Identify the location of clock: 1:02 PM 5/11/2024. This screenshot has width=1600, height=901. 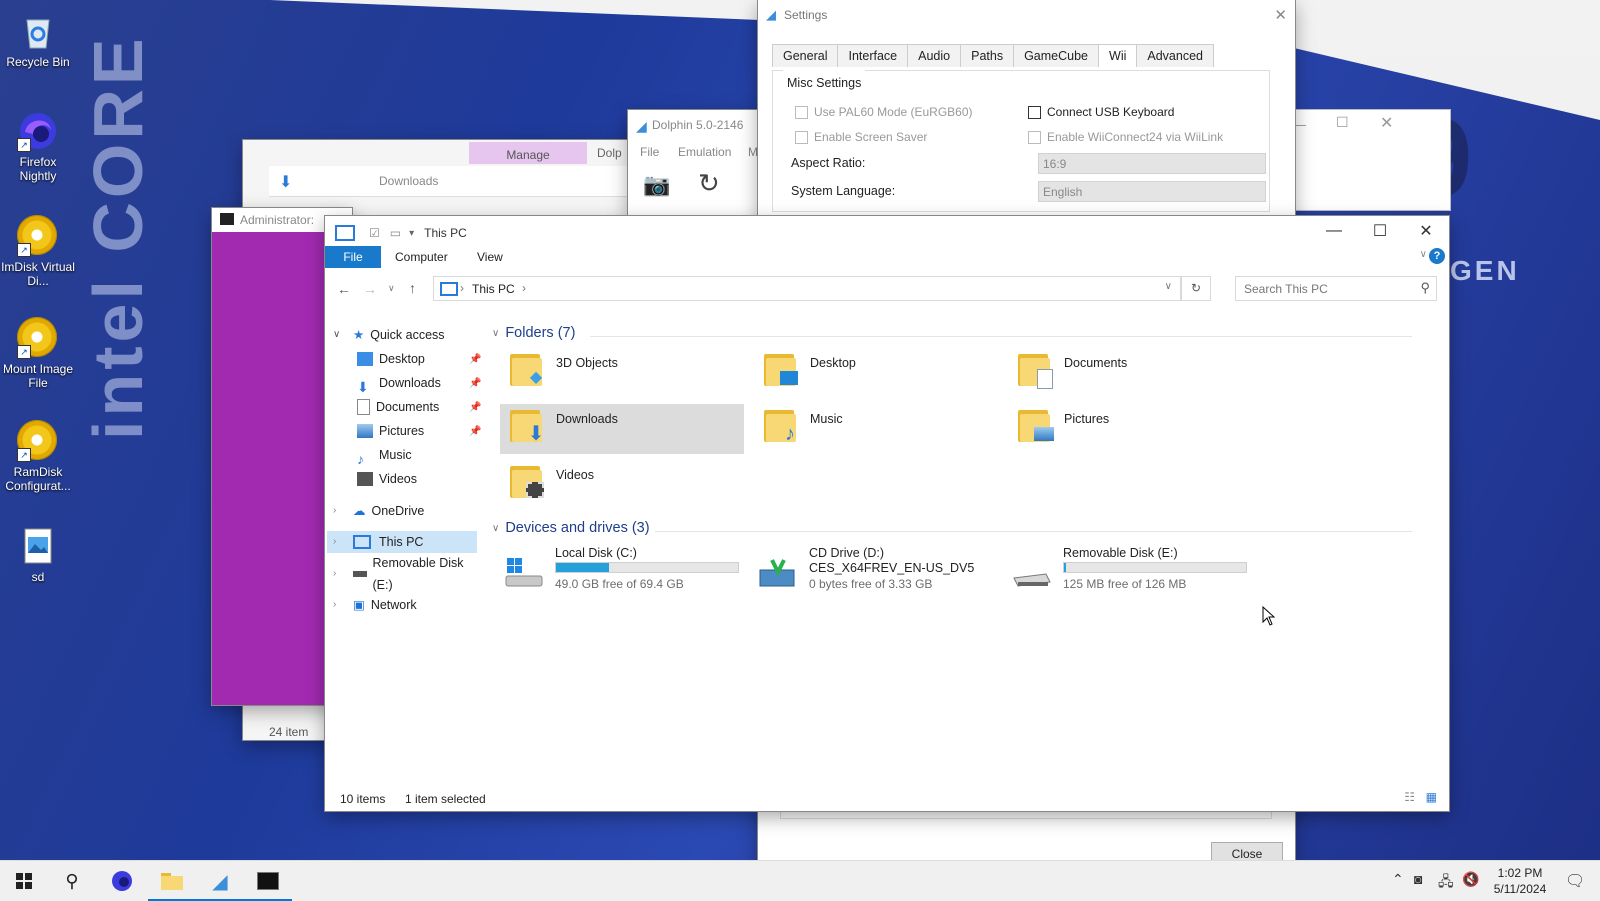
(1520, 881).